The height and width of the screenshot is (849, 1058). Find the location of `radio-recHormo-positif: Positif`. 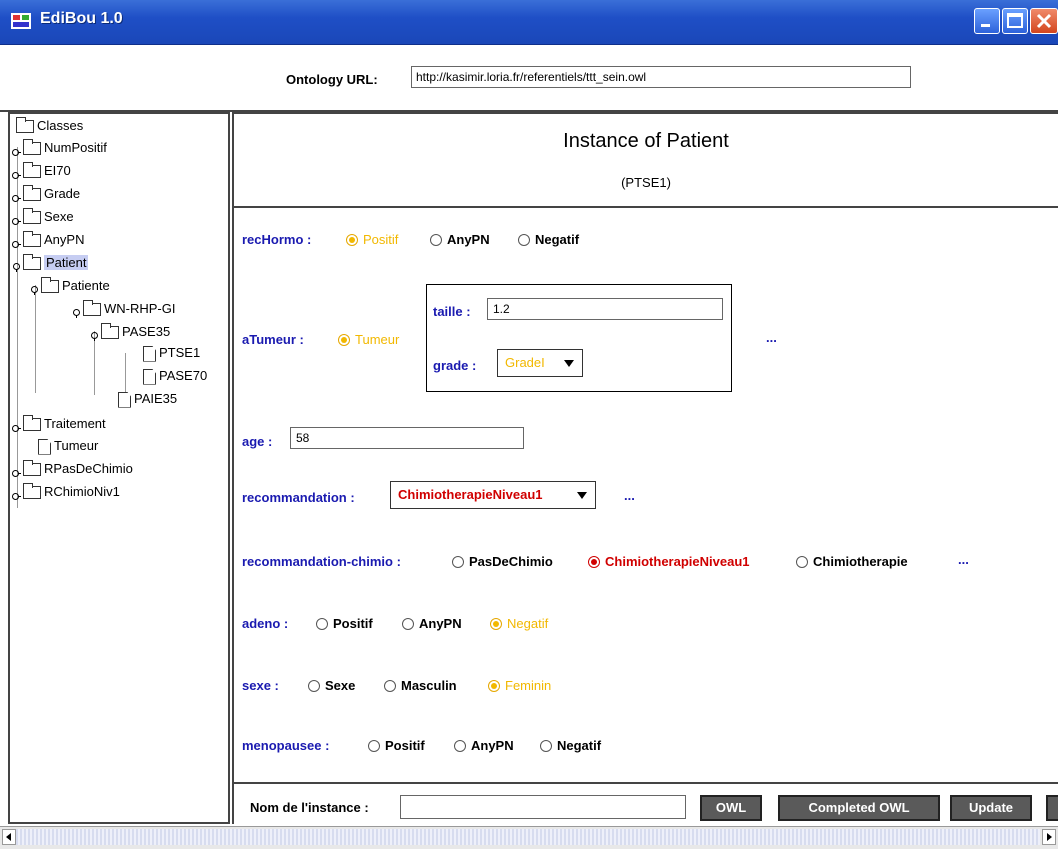

radio-recHormo-positif: Positif is located at coordinates (372, 239).